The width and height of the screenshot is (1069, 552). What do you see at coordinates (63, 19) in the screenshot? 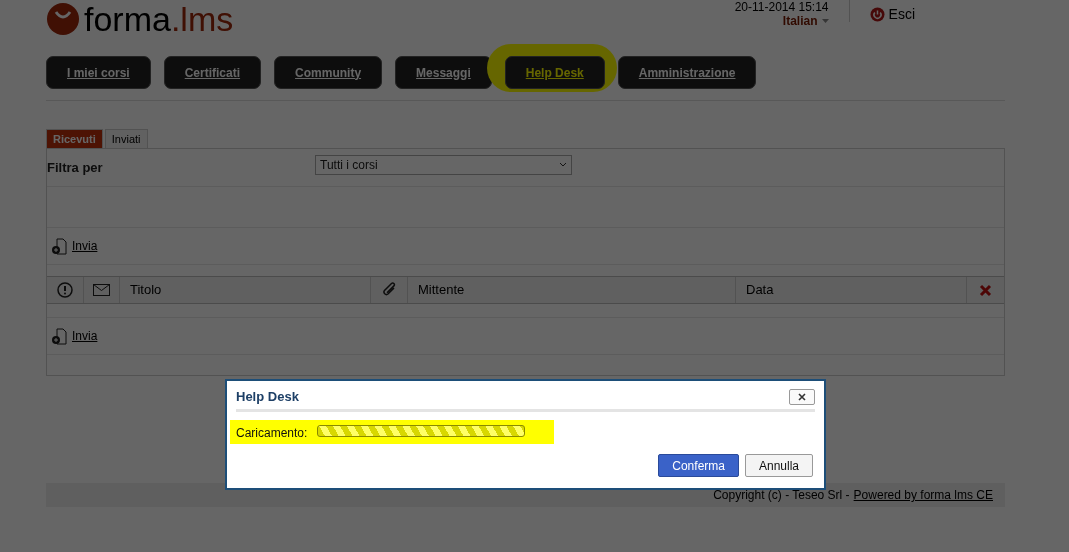
I see `logo-icon` at bounding box center [63, 19].